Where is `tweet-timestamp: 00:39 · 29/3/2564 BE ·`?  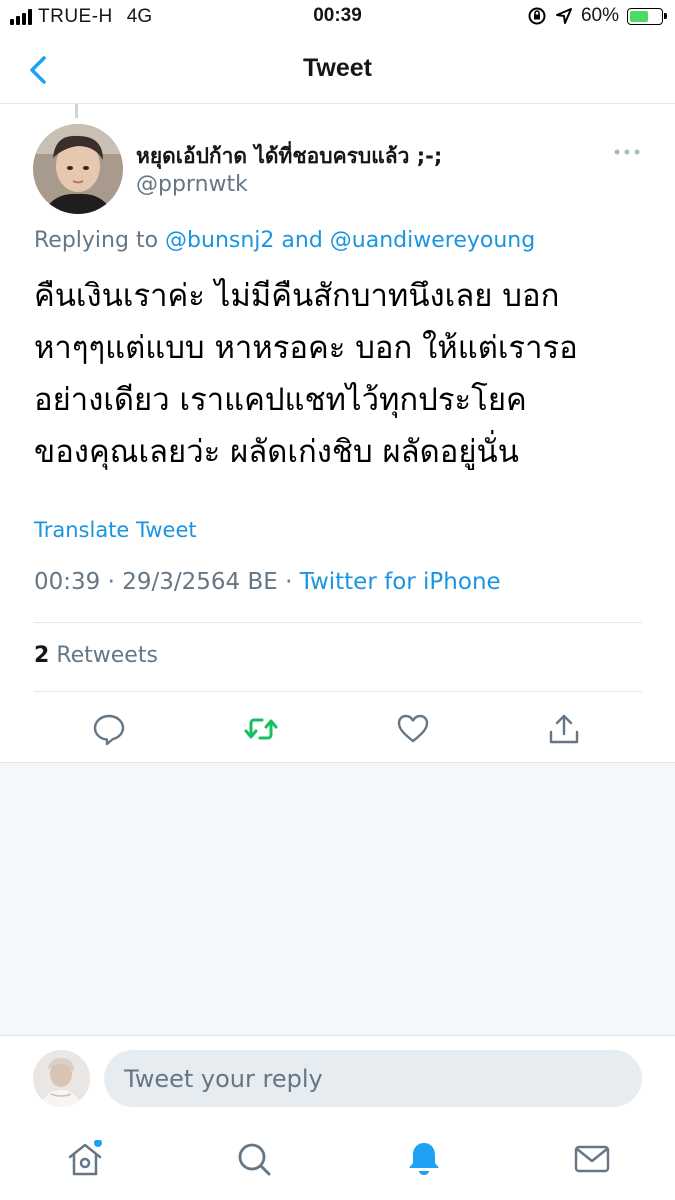 tweet-timestamp: 00:39 · 29/3/2564 BE · is located at coordinates (163, 582).